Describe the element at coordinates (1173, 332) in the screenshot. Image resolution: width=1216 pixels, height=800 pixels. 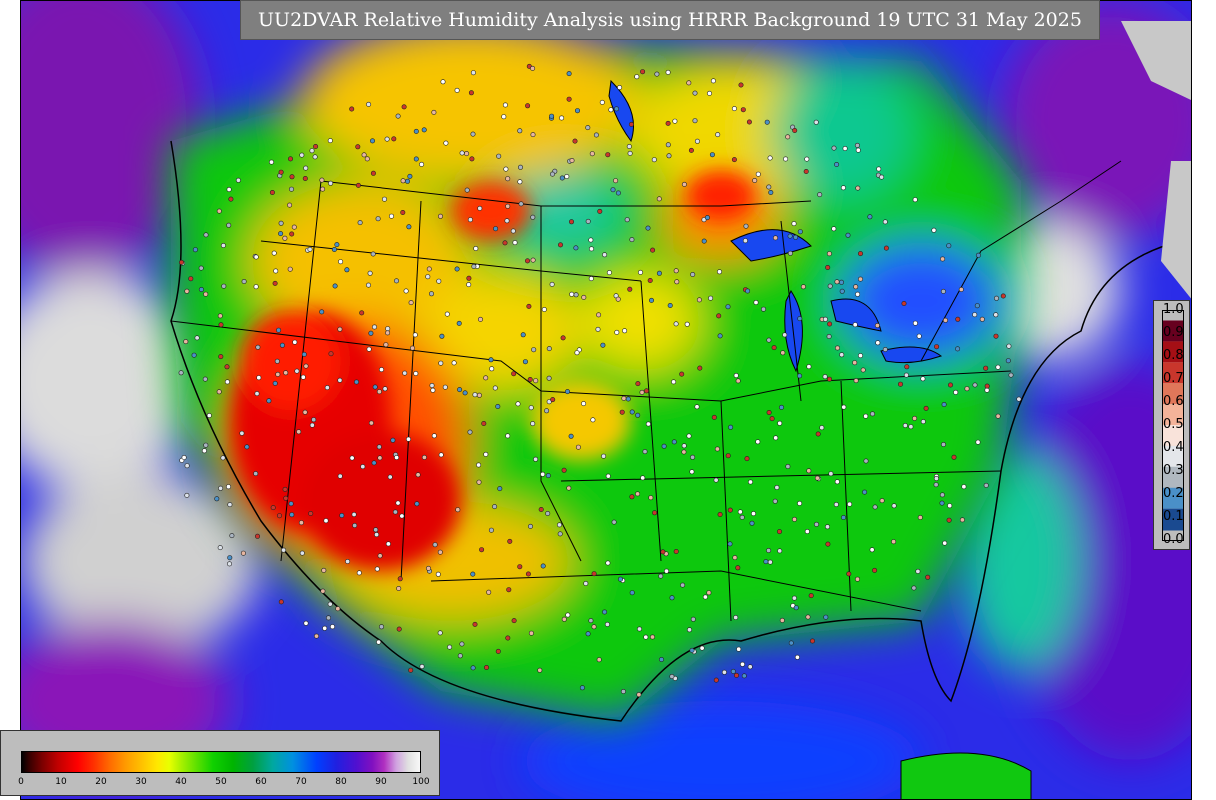
I see `station-colorbar-tick: 0.9` at that location.